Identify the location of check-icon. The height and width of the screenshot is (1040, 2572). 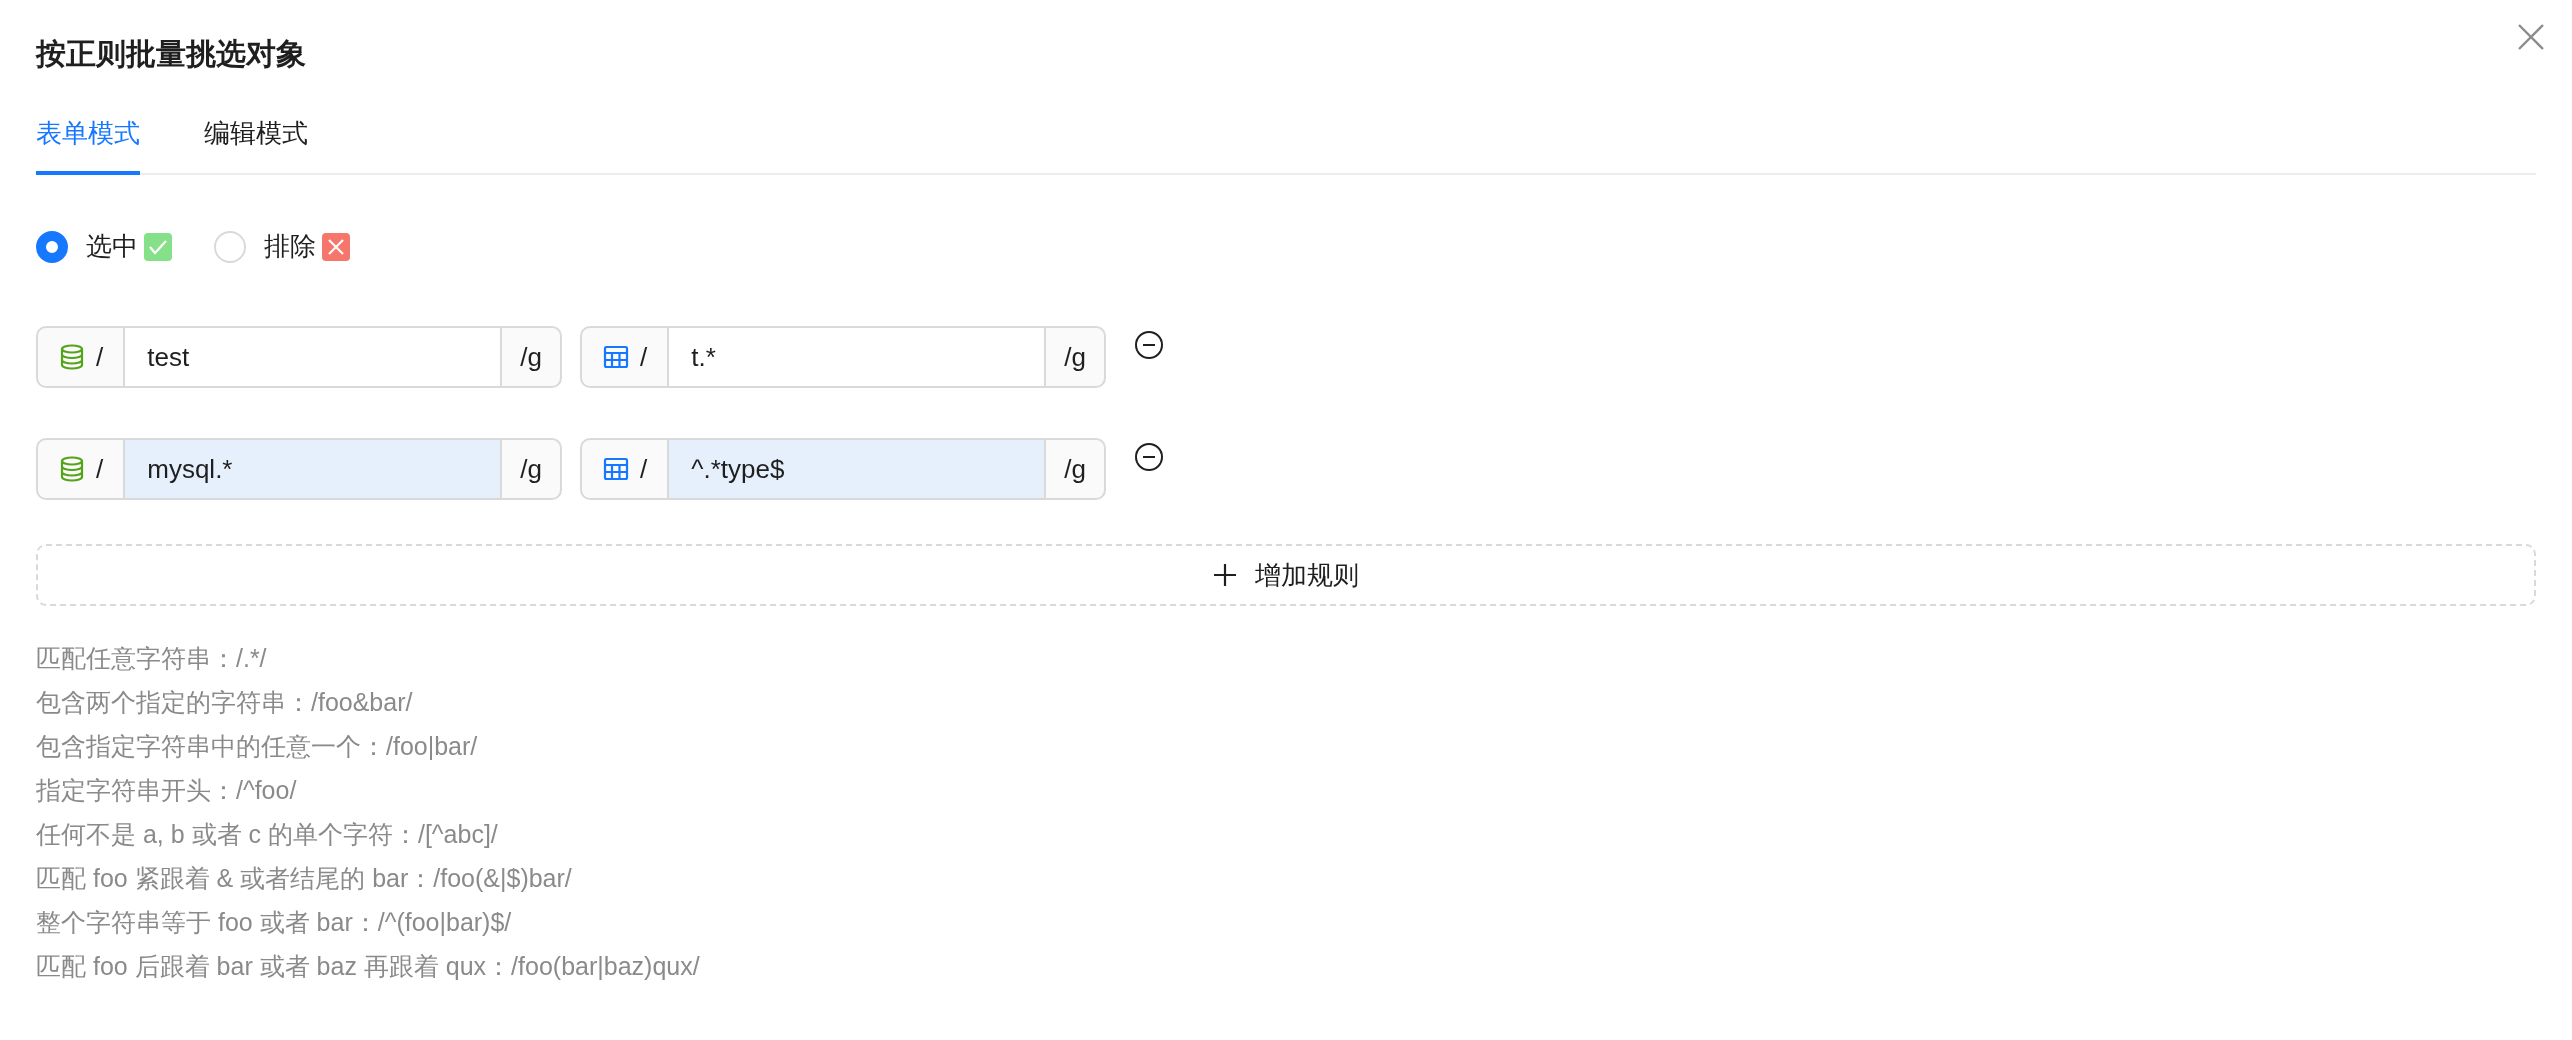
(158, 246).